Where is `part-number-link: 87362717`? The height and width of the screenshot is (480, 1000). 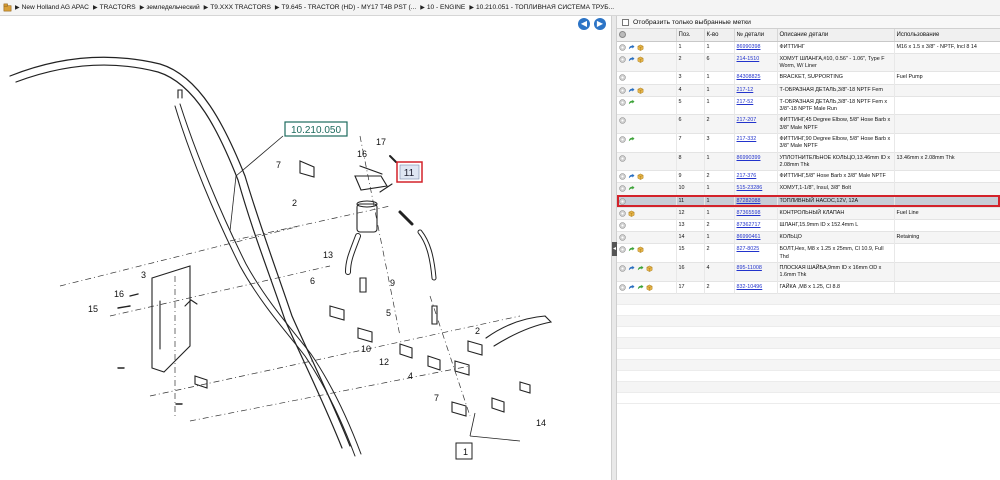
part-number-link: 87362717 is located at coordinates (749, 225).